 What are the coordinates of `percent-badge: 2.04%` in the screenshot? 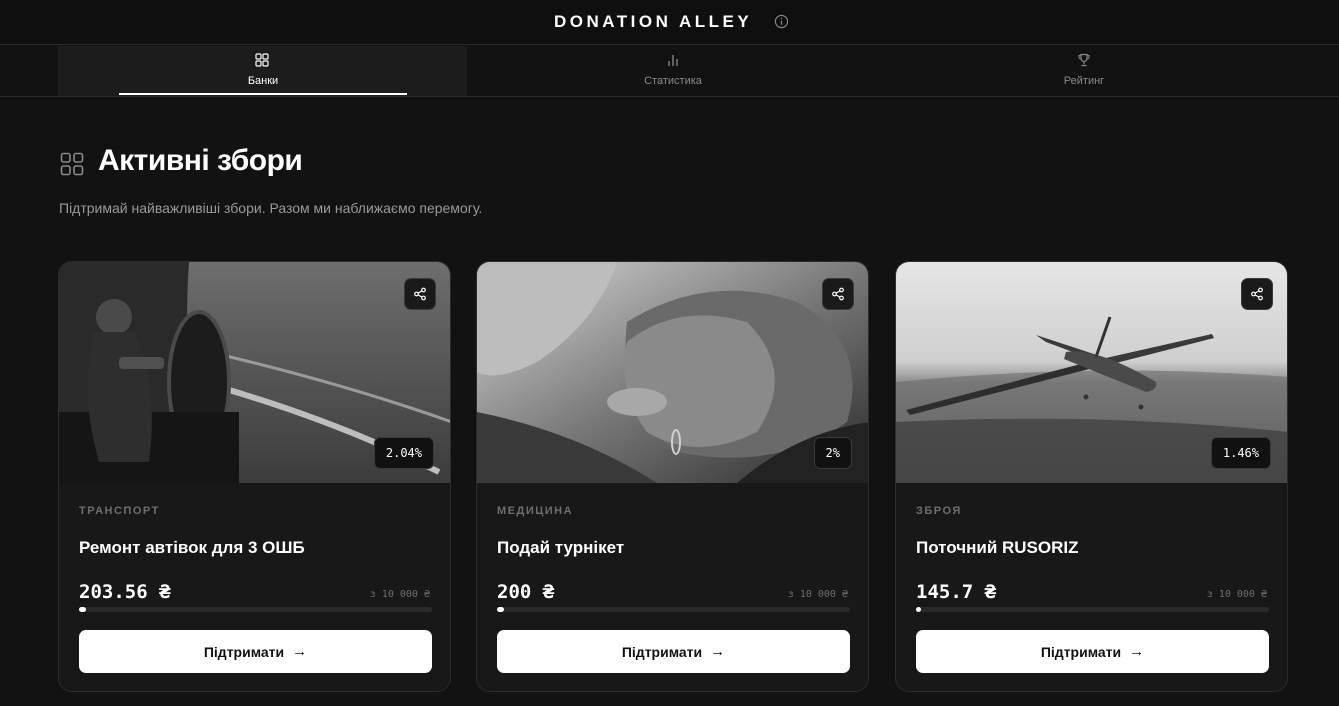 It's located at (403, 453).